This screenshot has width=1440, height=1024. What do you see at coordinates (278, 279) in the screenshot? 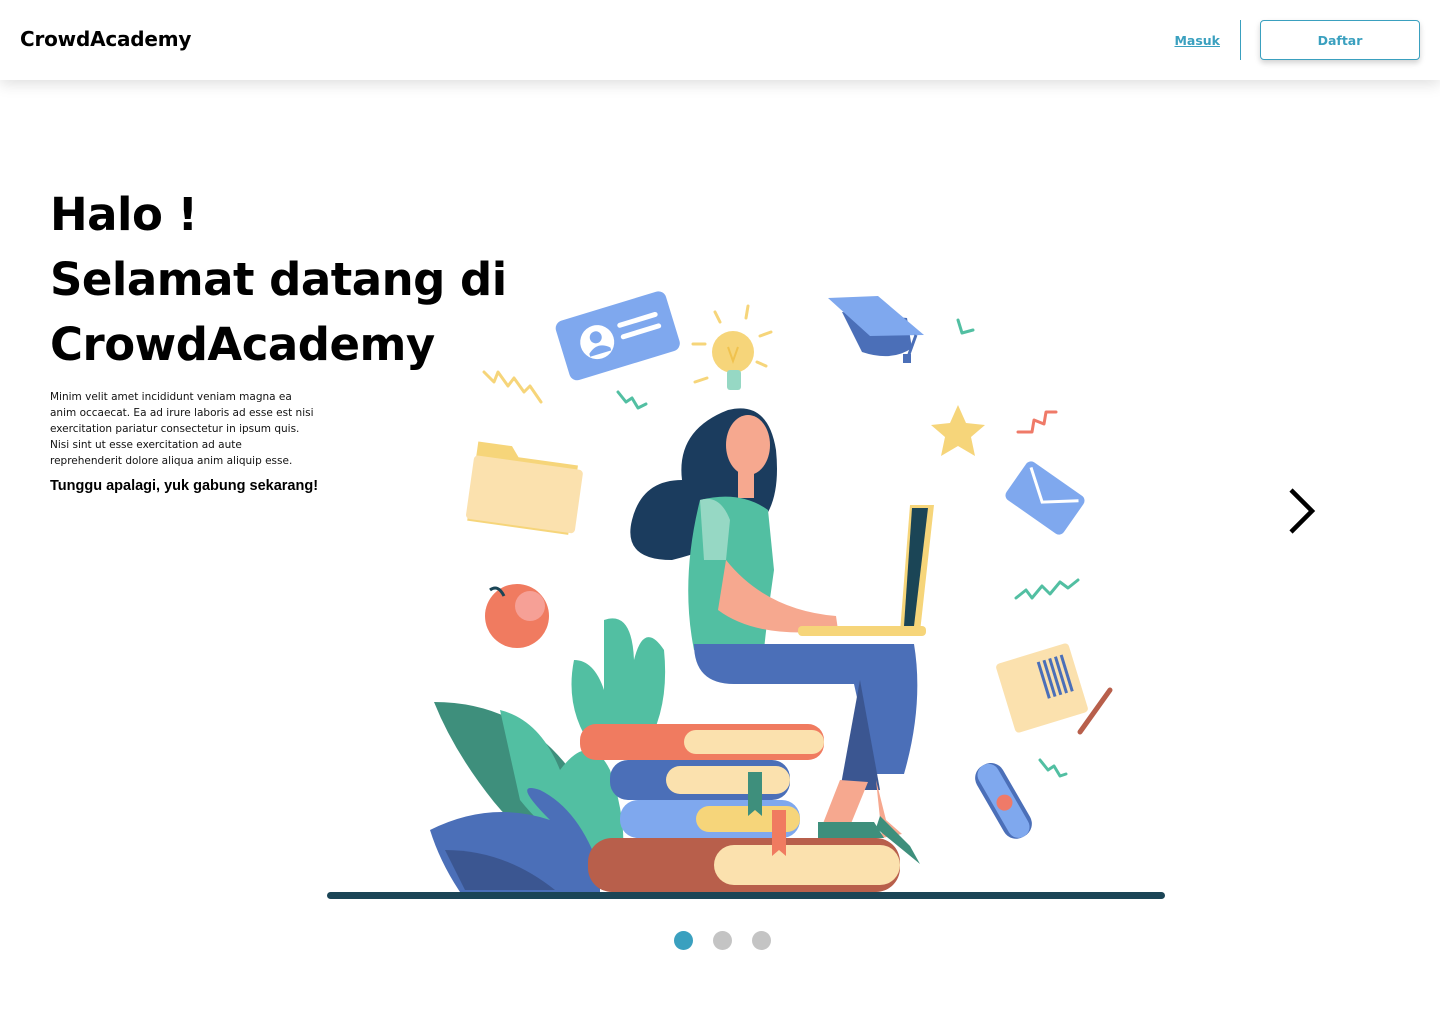
I see `hero-title-line-2: Selamat datang di` at bounding box center [278, 279].